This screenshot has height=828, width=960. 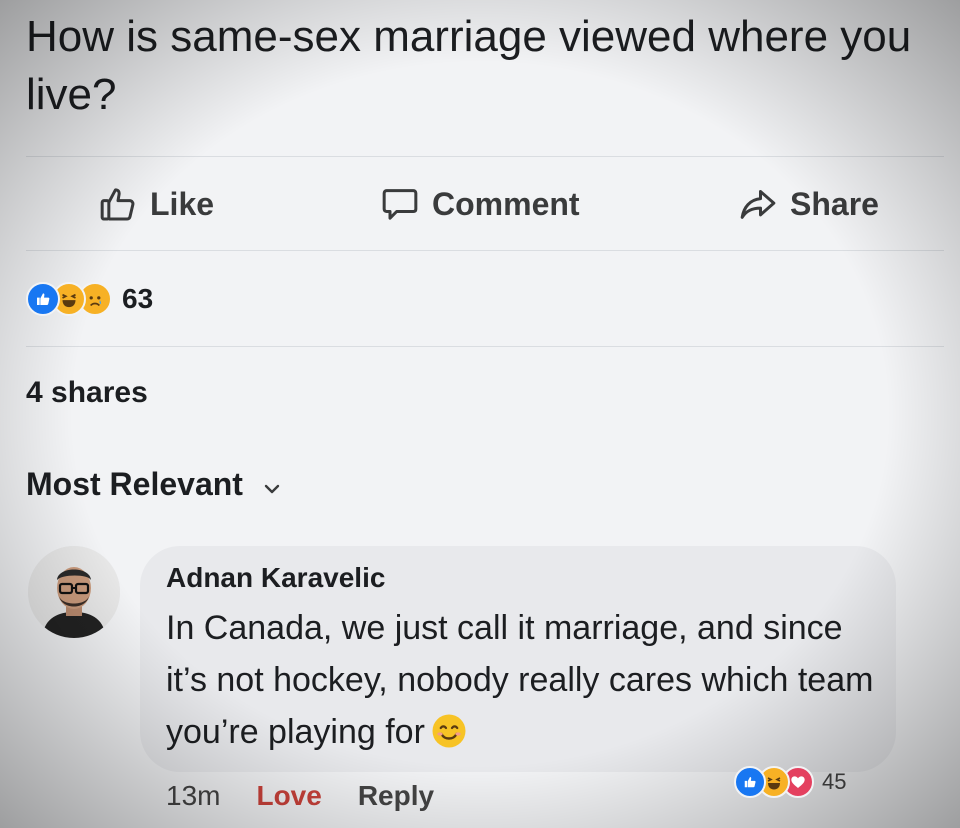 I want to click on love-reaction-button: Love, so click(x=288, y=796).